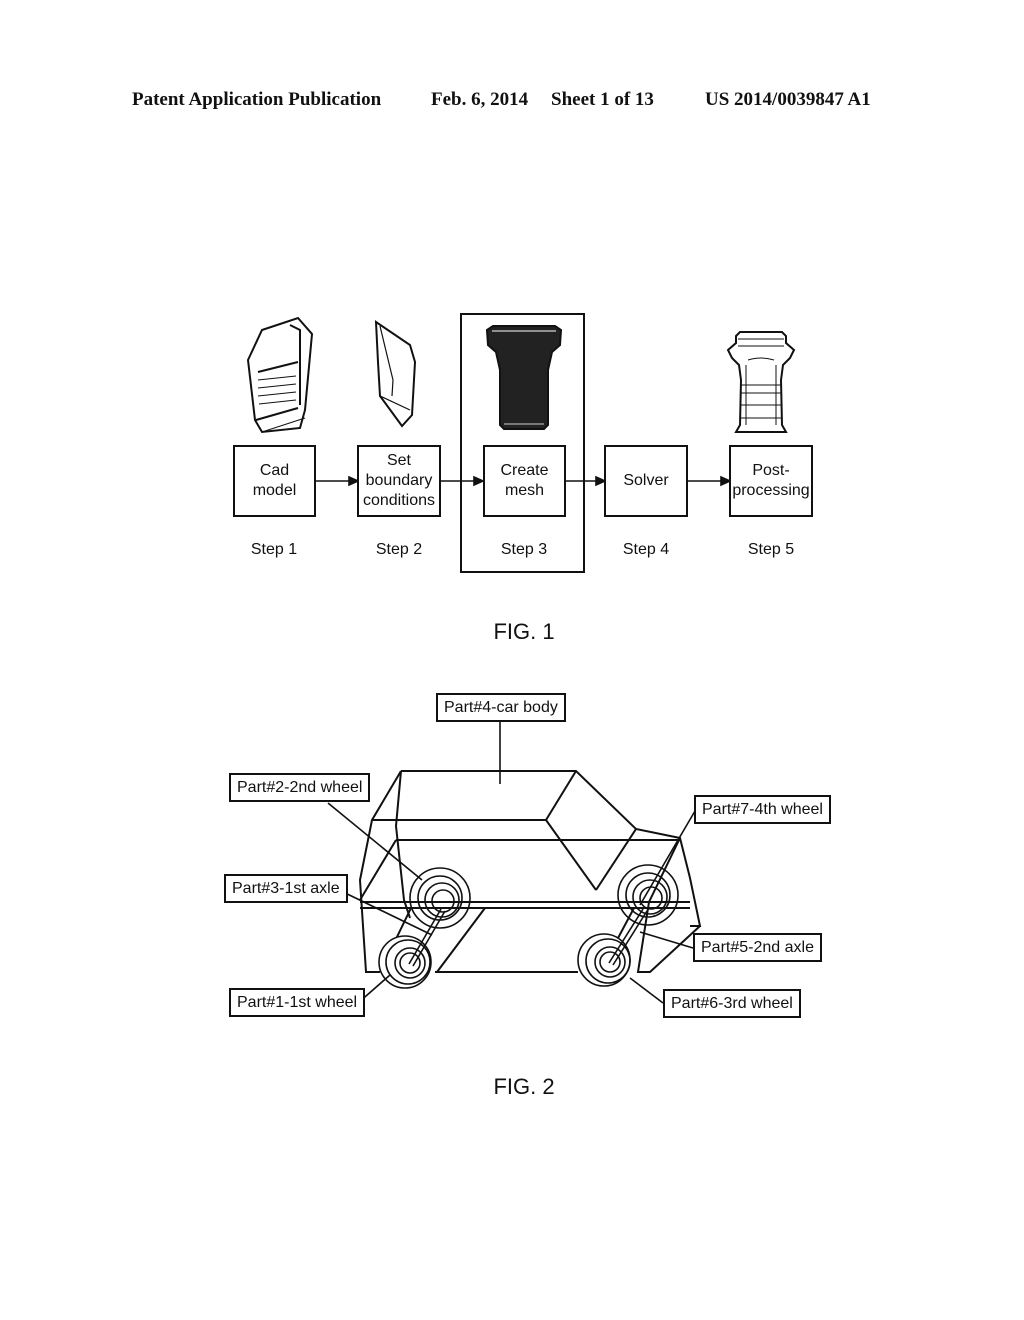 This screenshot has height=1320, width=1024. Describe the element at coordinates (501, 707) in the screenshot. I see `label-part4-car-body: Part#4-car body` at that location.